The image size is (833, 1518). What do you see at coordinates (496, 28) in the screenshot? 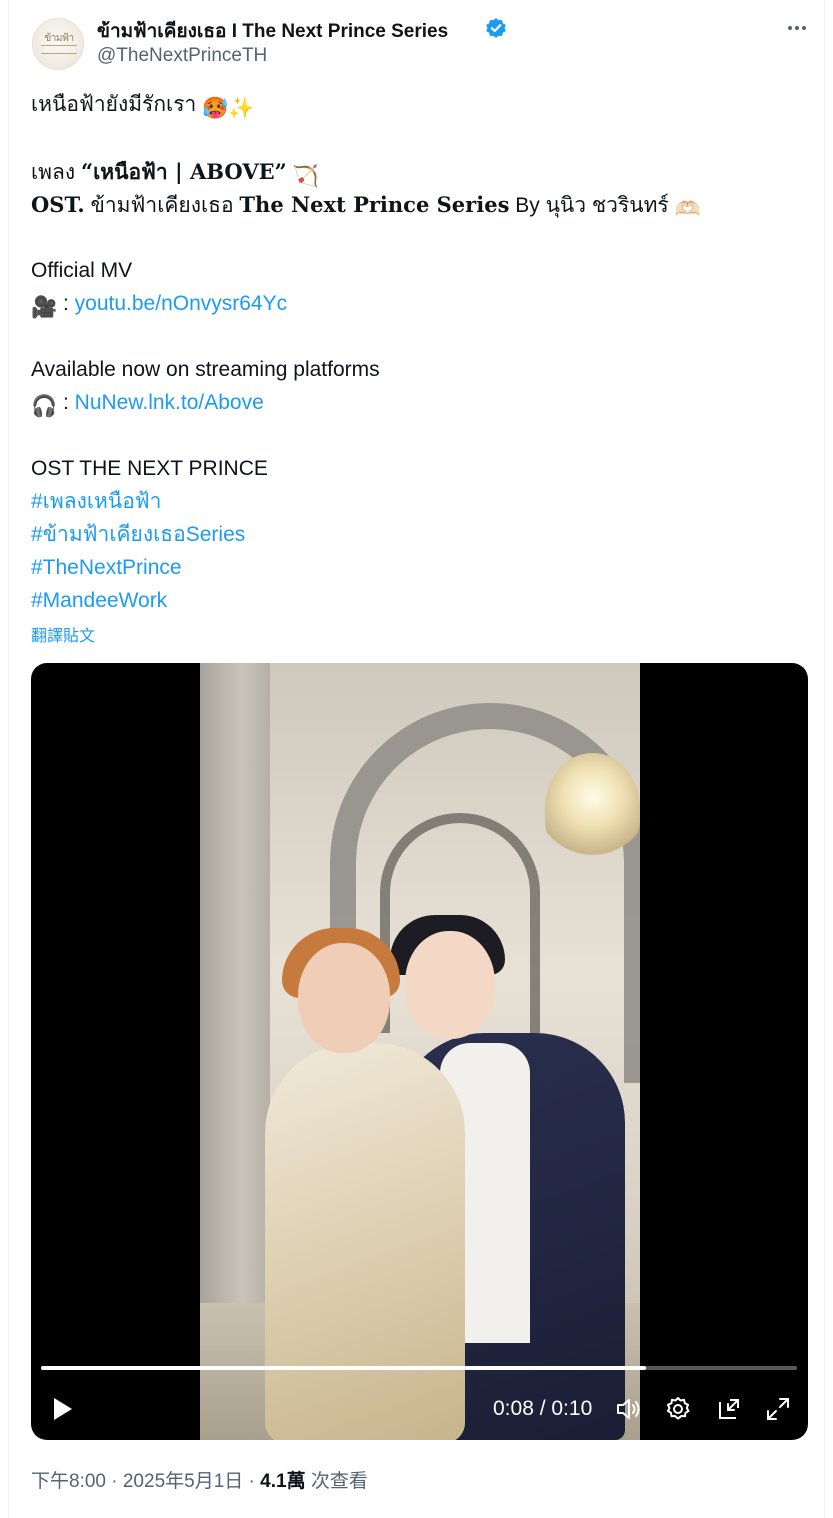
I see `verified-badge-icon` at bounding box center [496, 28].